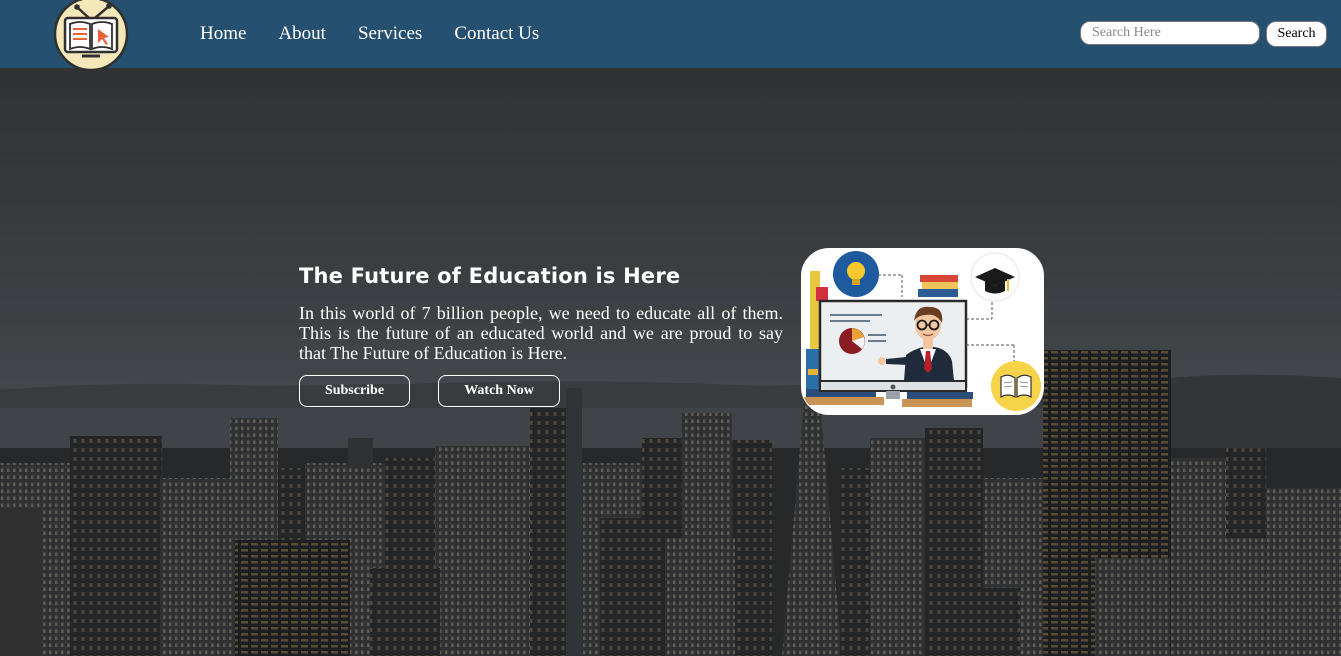 The image size is (1341, 656). What do you see at coordinates (856, 274) in the screenshot?
I see `lightbulb-icon` at bounding box center [856, 274].